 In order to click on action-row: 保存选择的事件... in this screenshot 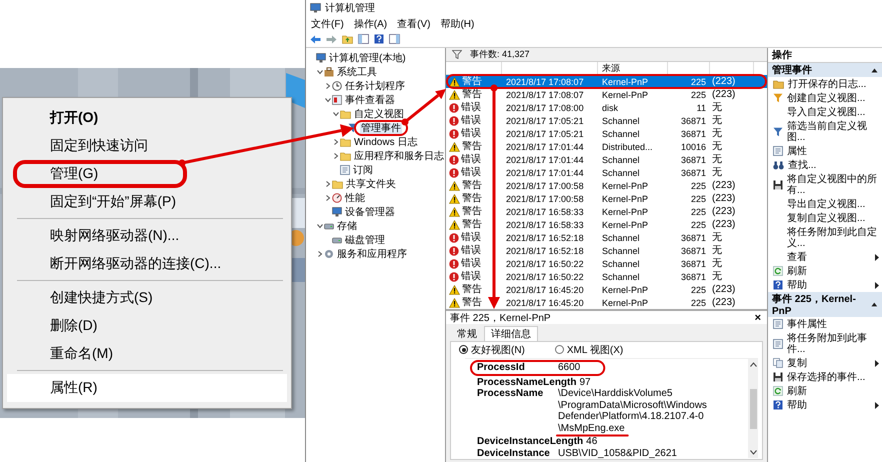, I will do `click(825, 377)`.